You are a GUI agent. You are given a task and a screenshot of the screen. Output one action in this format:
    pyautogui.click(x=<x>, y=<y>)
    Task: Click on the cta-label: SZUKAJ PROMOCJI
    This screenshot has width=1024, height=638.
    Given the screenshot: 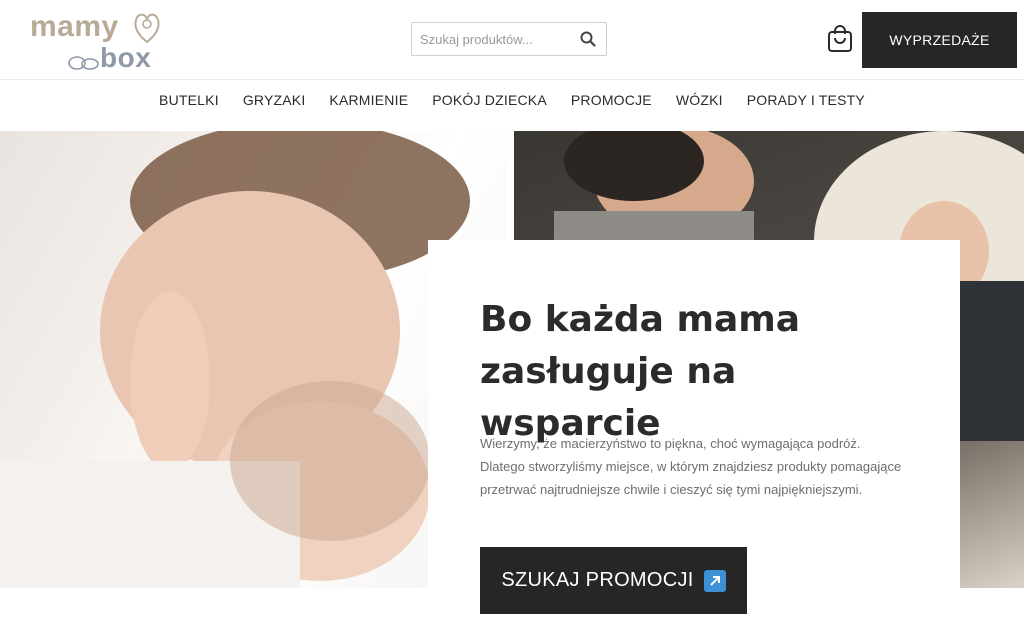 What is the action you would take?
    pyautogui.click(x=597, y=580)
    